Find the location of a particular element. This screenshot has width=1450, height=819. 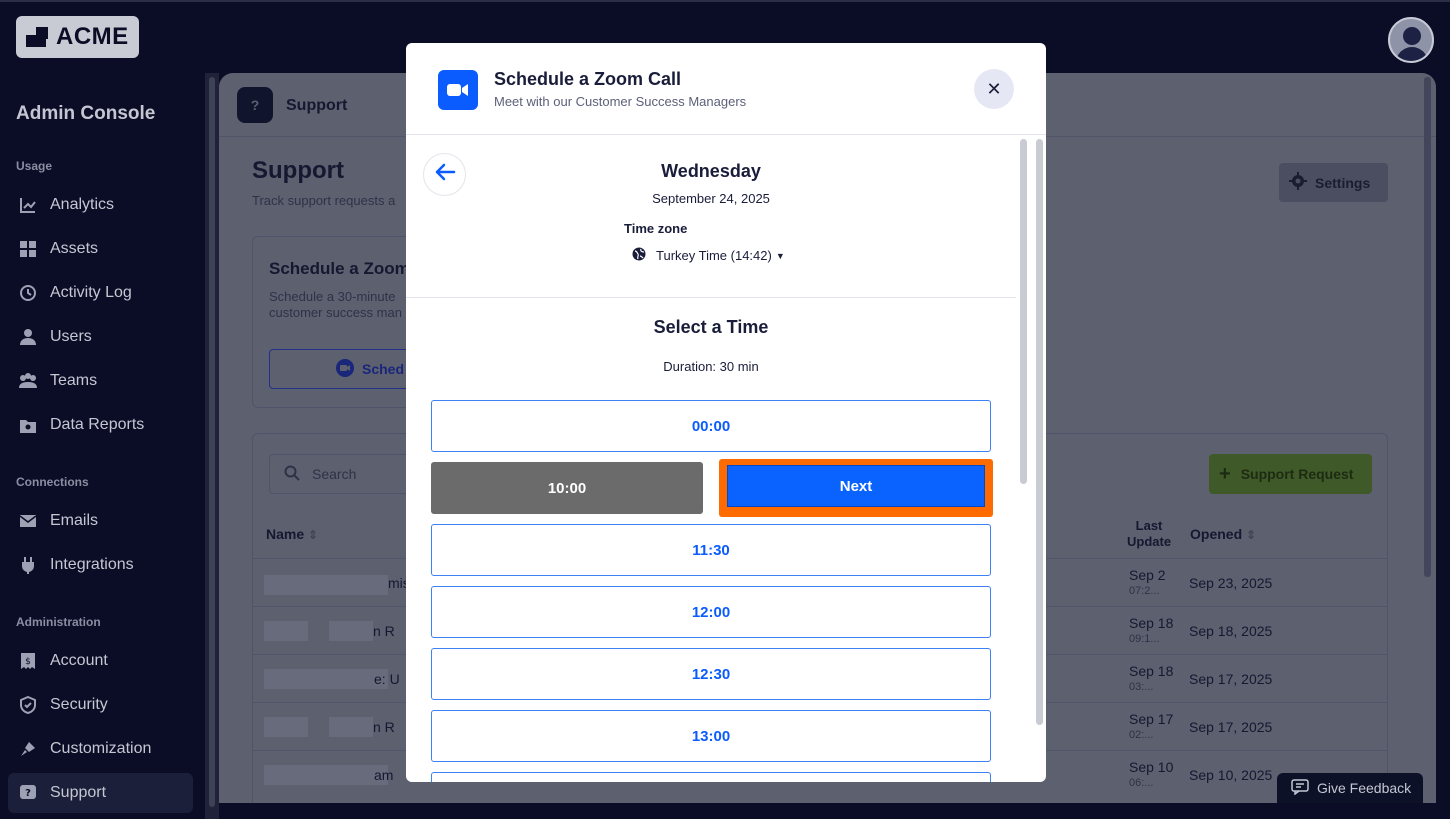

page-subtitle: Track support requests a is located at coordinates (324, 200).